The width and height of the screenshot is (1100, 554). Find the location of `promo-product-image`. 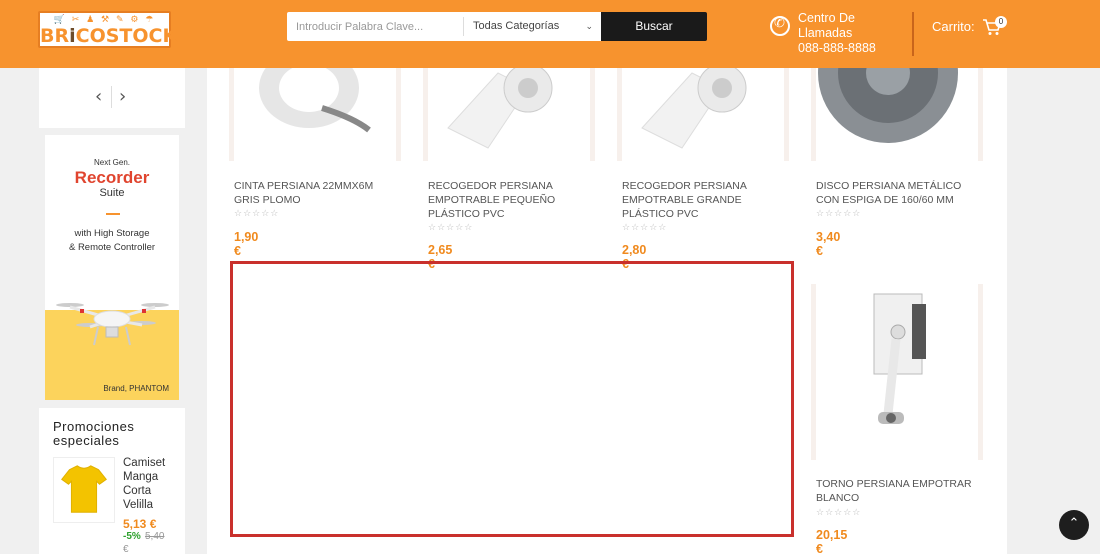

promo-product-image is located at coordinates (84, 490).